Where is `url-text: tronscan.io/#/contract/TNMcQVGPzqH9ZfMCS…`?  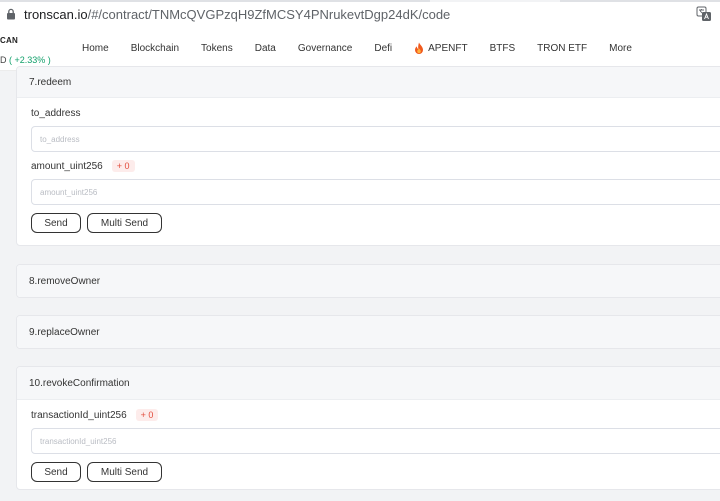
url-text: tronscan.io/#/contract/TNMcQVGPzqH9ZfMCS… is located at coordinates (237, 14).